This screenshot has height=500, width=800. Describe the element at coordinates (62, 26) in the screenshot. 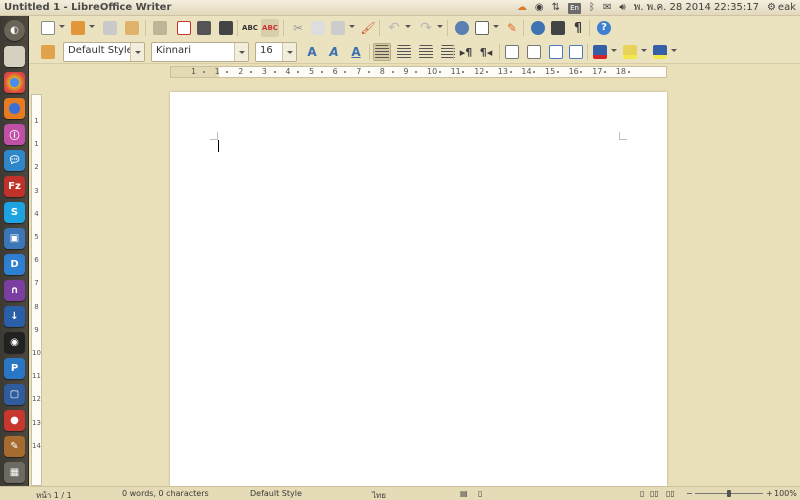

I see `new-dropdown-arrow` at that location.